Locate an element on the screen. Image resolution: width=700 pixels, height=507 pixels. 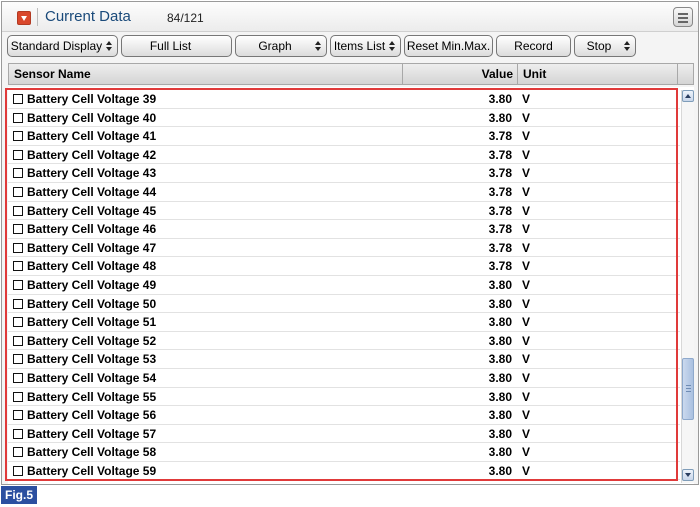
stop-select: Stop is located at coordinates (605, 46).